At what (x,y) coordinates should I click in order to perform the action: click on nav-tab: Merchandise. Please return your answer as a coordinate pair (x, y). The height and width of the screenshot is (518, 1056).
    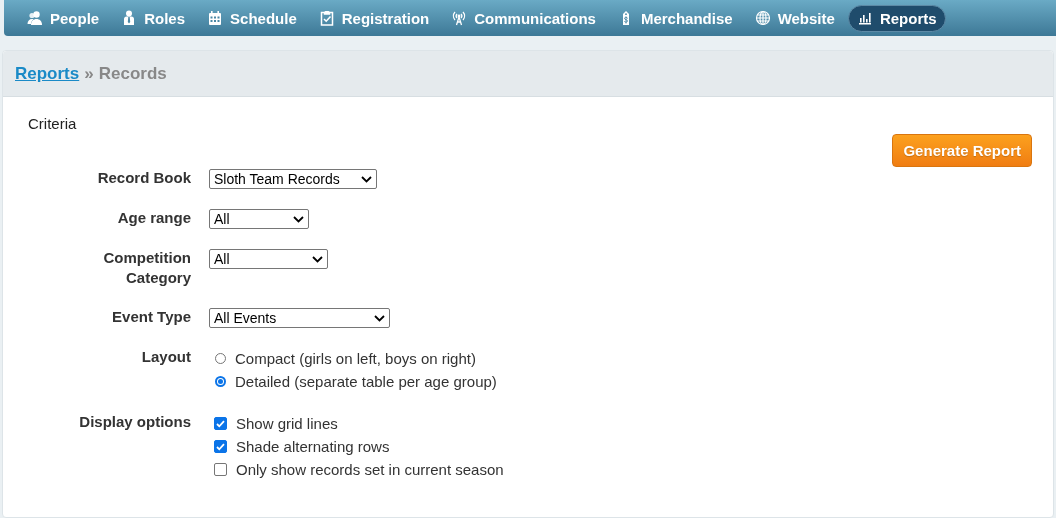
    Looking at the image, I should click on (675, 18).